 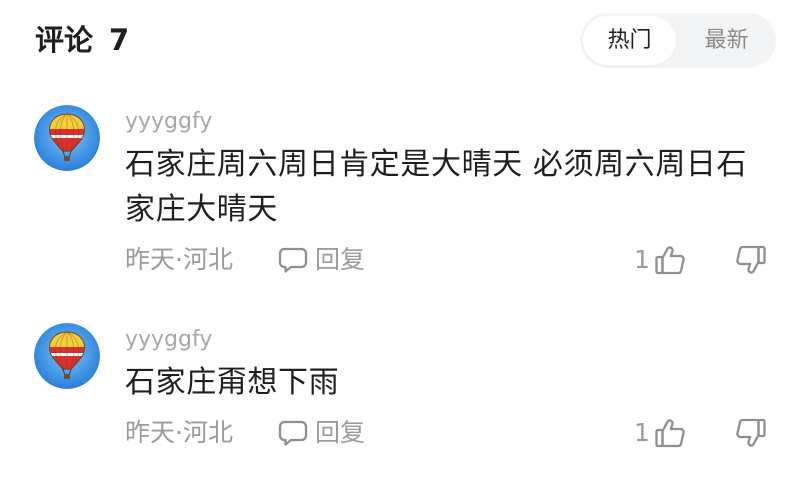 What do you see at coordinates (436, 187) in the screenshot?
I see `comment-text: 石家庄周六周日肯定是大晴天 必须周六周日石家庄大晴天` at bounding box center [436, 187].